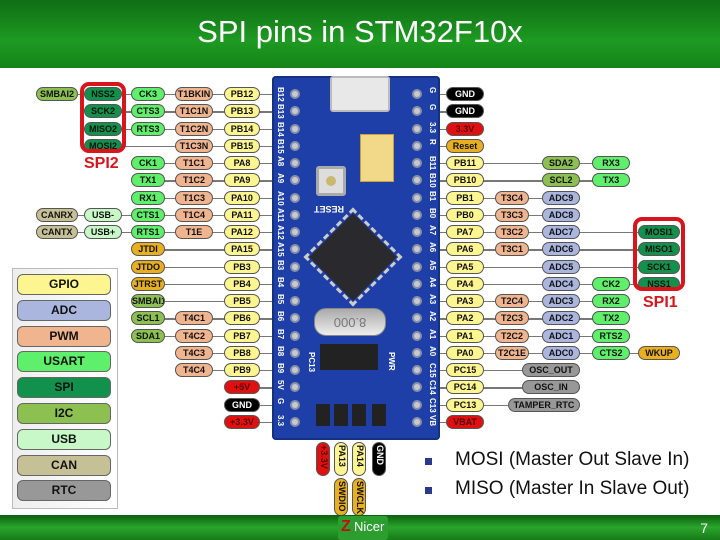 The height and width of the screenshot is (540, 720). What do you see at coordinates (465, 301) in the screenshot?
I see `pin-label-pa3: PA3` at bounding box center [465, 301].